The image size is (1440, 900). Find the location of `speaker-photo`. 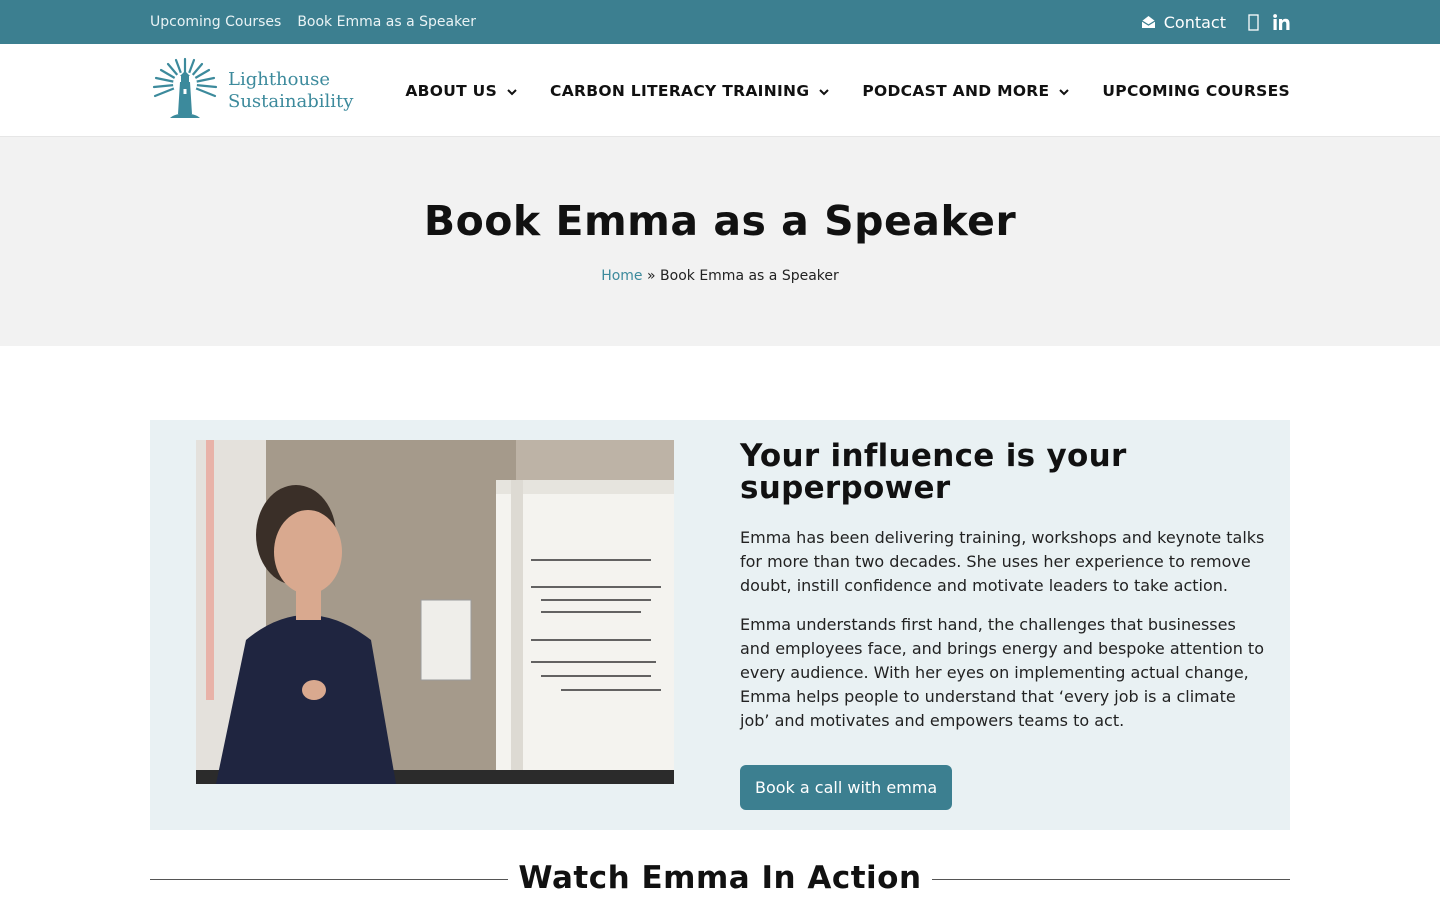

speaker-photo is located at coordinates (435, 612).